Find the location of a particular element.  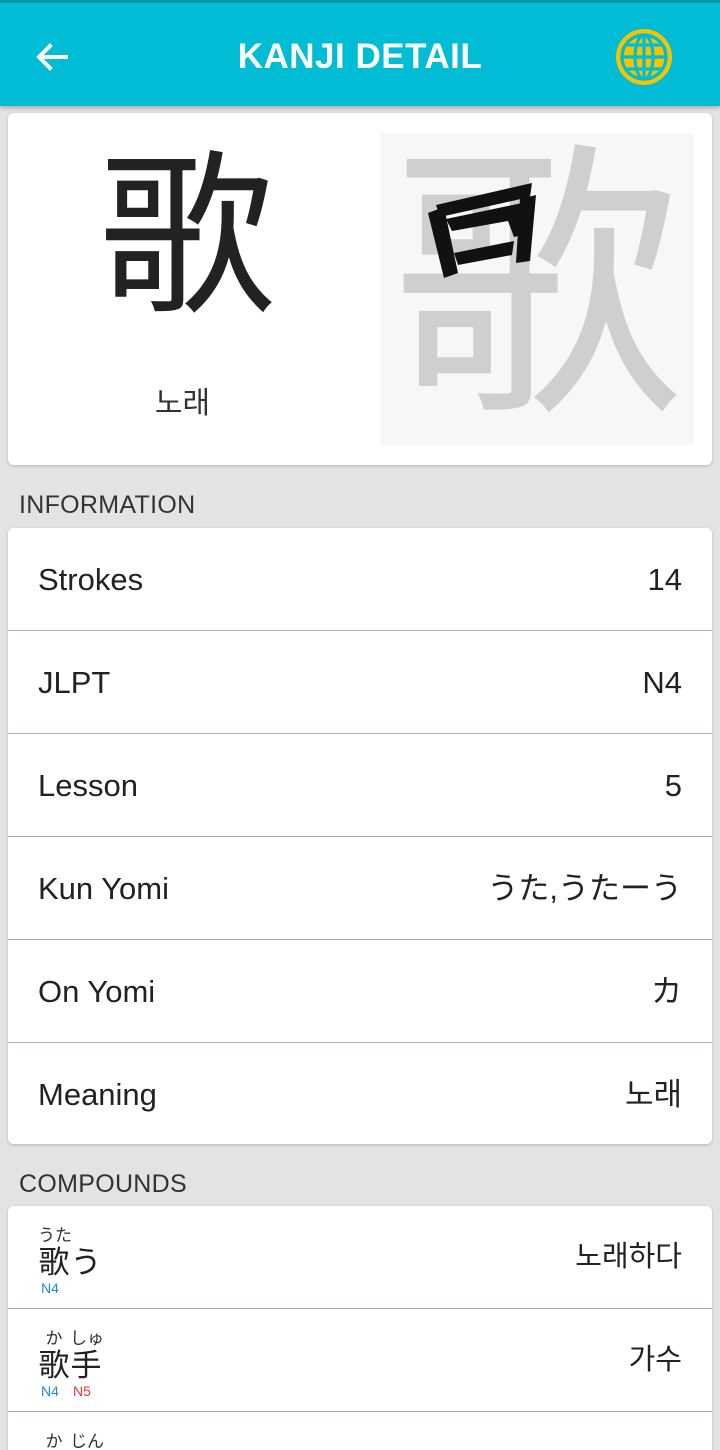

kanji-meaning: 노래 is located at coordinates (182, 403).